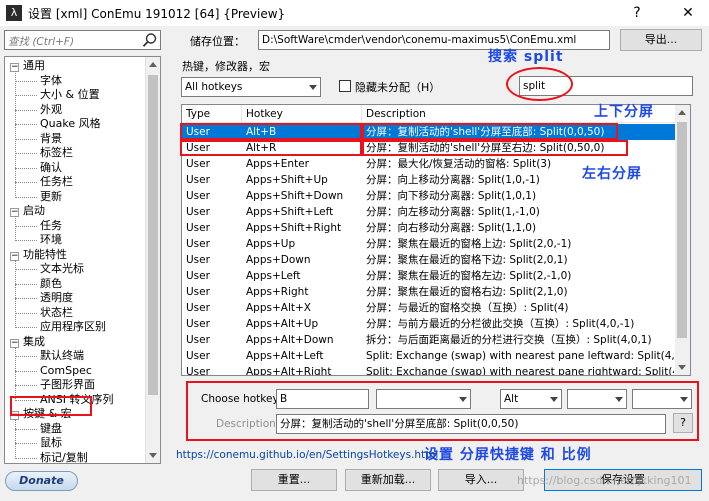 The height and width of the screenshot is (501, 709). Describe the element at coordinates (62, 355) in the screenshot. I see `tree-item-label: 默认终端` at that location.